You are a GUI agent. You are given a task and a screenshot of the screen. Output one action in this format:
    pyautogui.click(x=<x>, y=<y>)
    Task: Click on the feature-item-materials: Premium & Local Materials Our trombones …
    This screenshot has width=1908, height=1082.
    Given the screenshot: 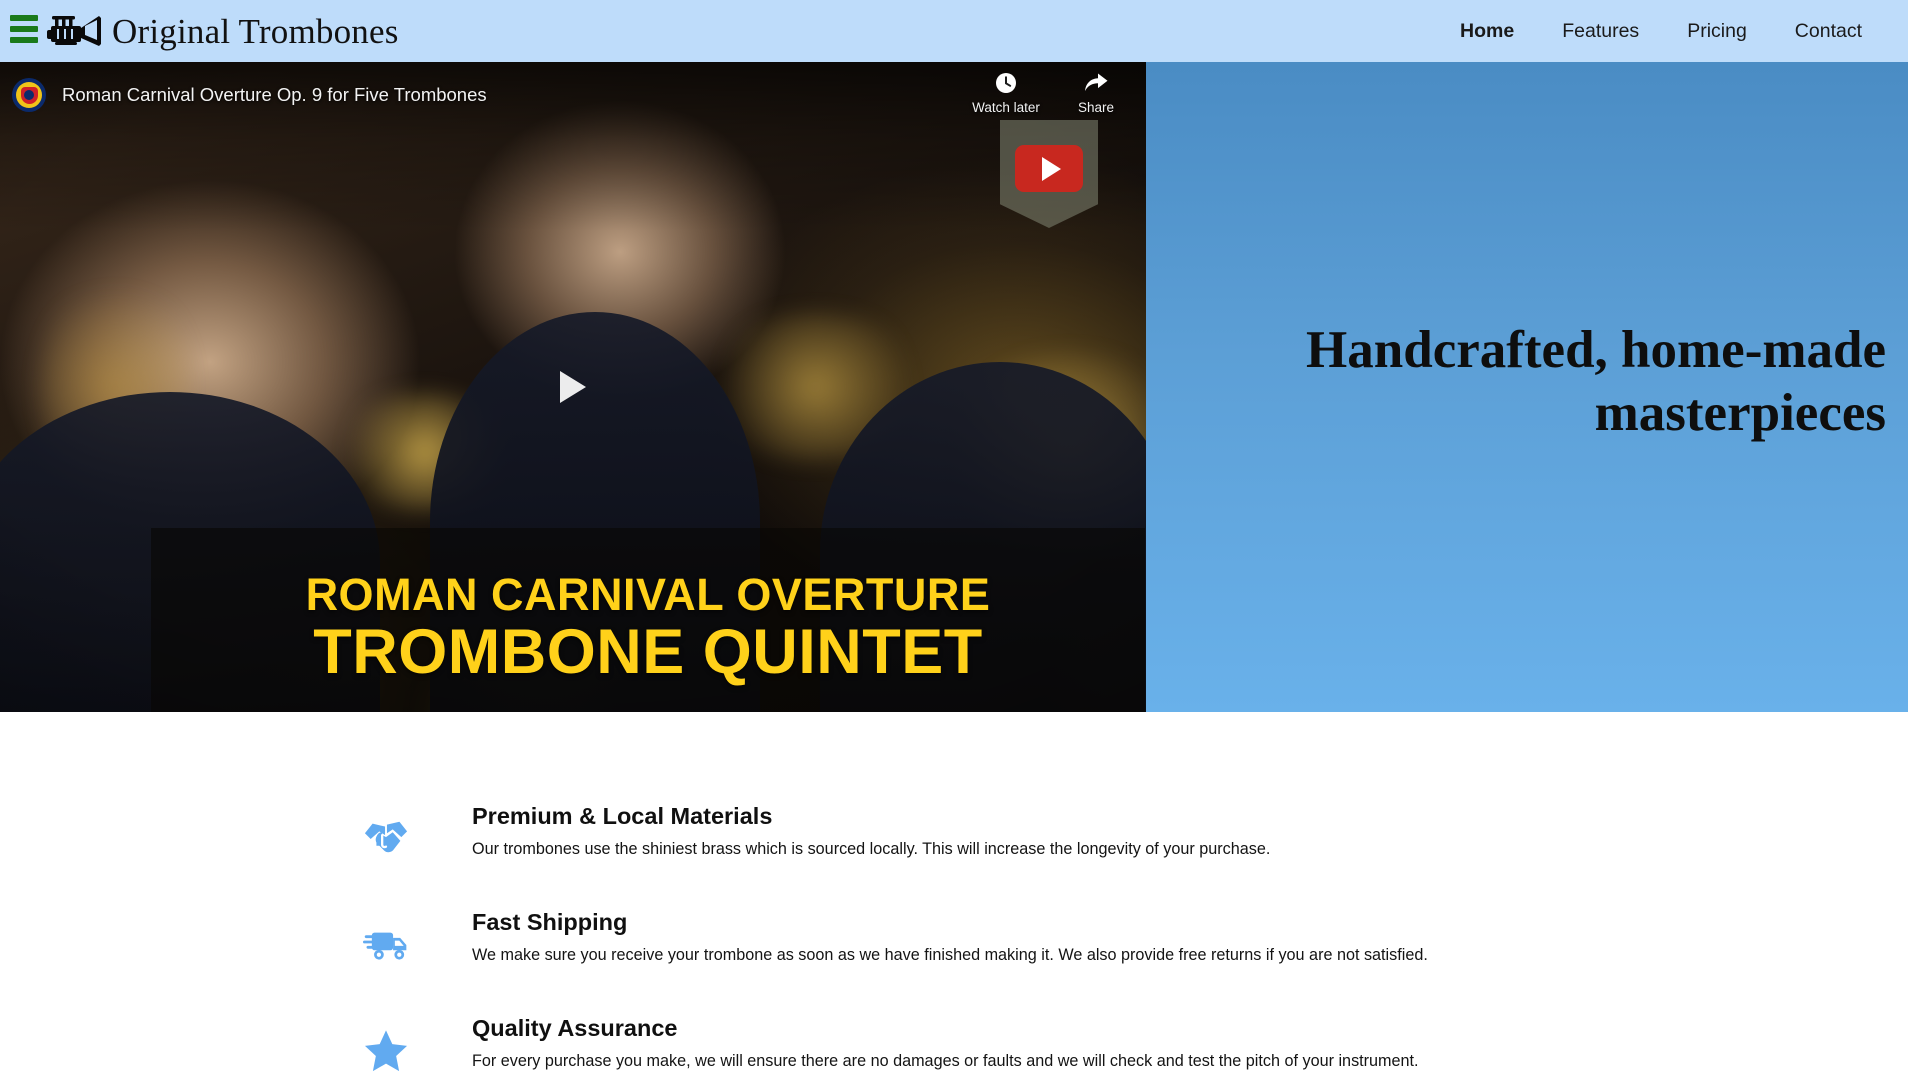 What is the action you would take?
    pyautogui.click(x=954, y=836)
    